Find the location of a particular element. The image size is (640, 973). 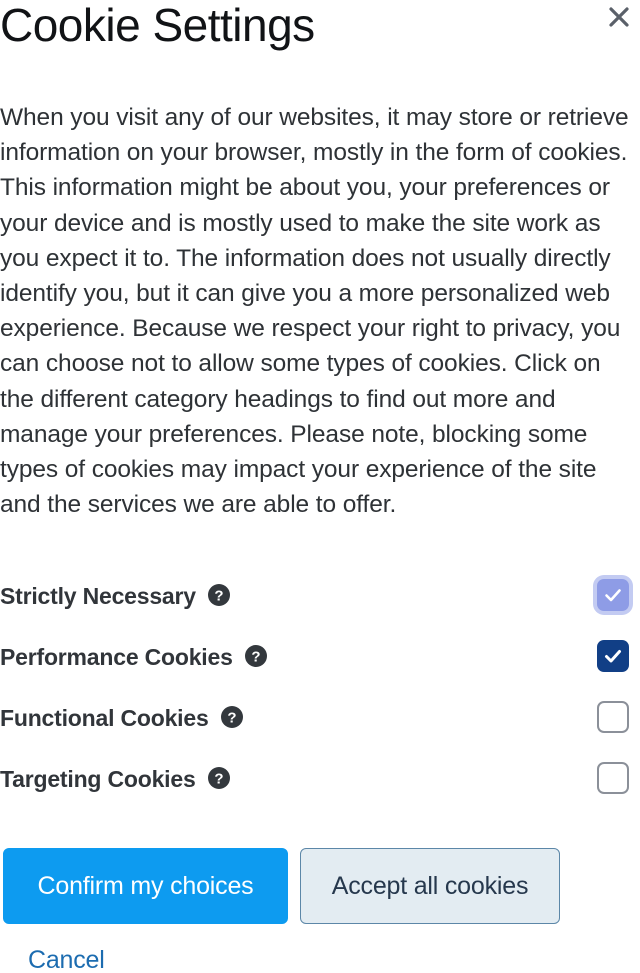

action-button-row: Confirm my choices Accept all cookies is located at coordinates (281, 886).